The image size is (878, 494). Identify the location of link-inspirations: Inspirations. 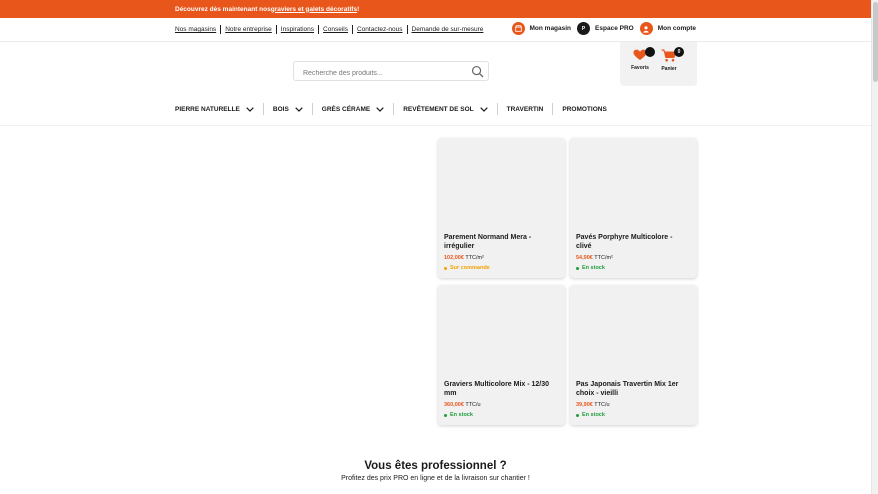
(296, 29).